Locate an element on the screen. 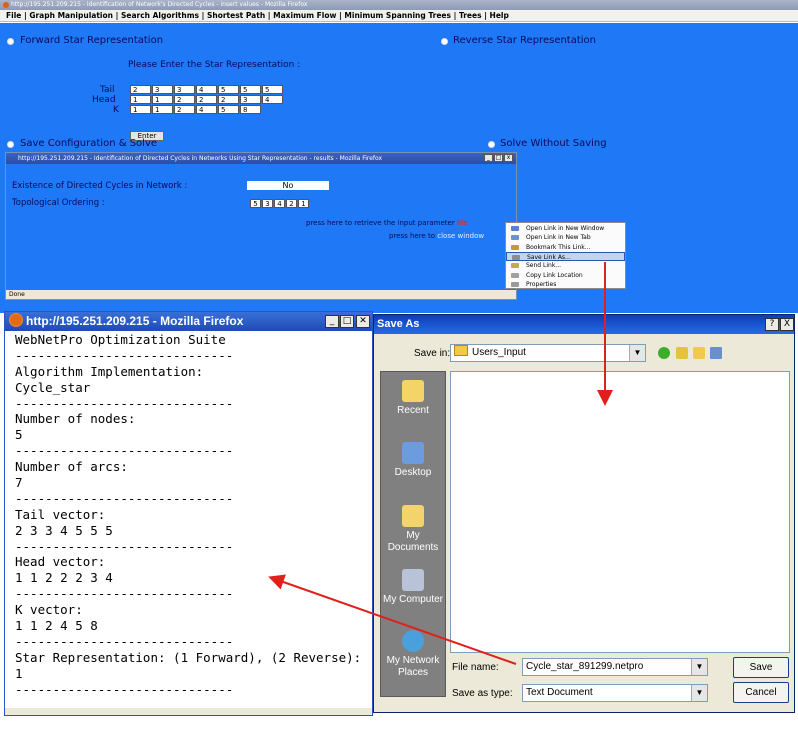  k-input-6: 8 is located at coordinates (250, 109).